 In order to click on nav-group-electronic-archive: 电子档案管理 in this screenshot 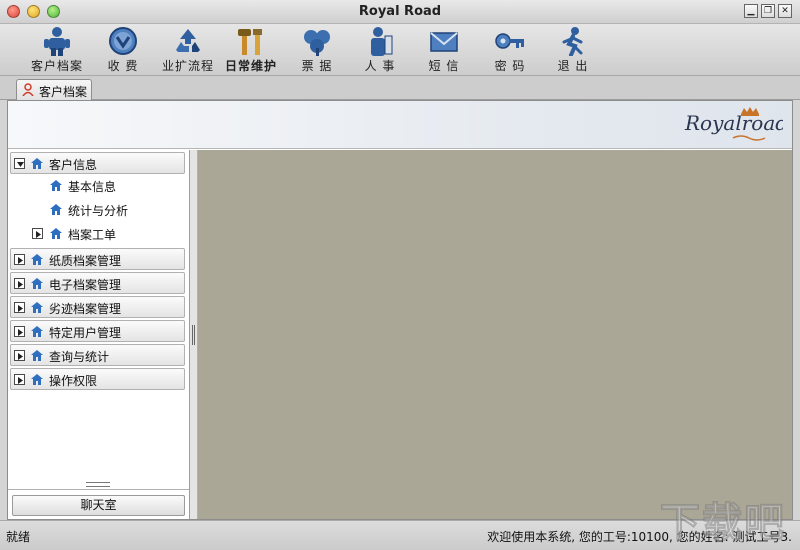, I will do `click(97, 283)`.